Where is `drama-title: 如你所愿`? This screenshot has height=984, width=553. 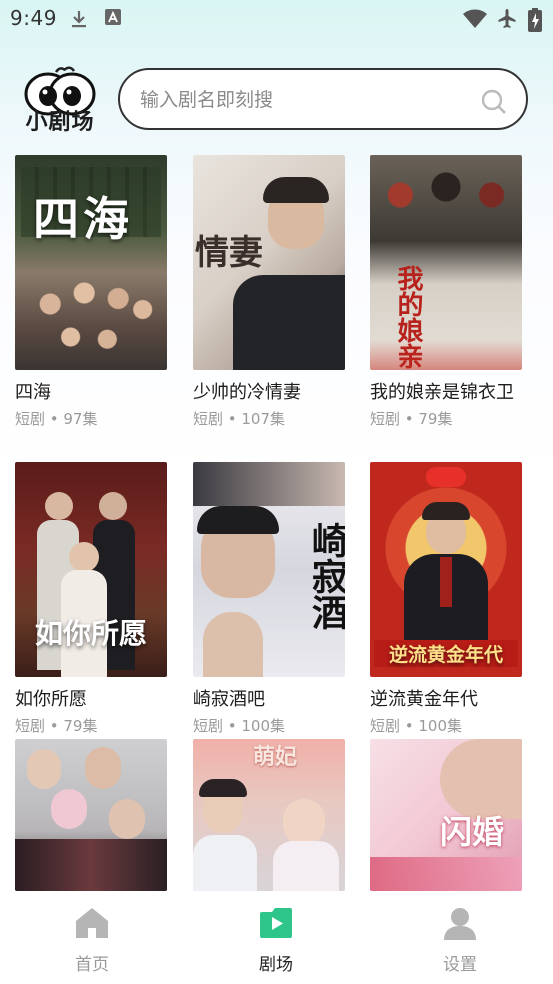
drama-title: 如你所愿 is located at coordinates (51, 699).